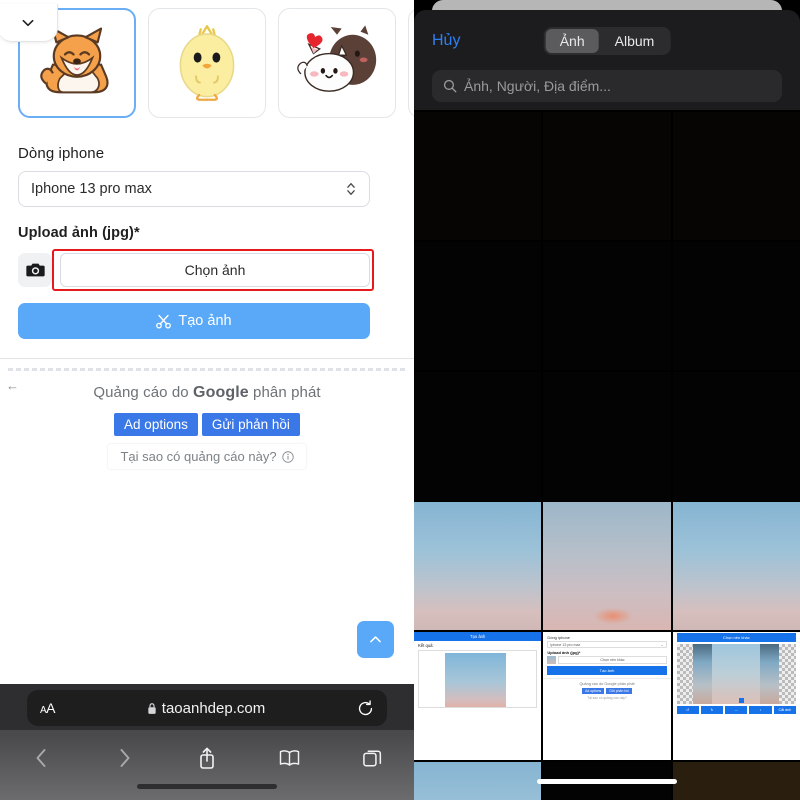 This screenshot has width=800, height=800. I want to click on thumb-crop-image, so click(736, 674).